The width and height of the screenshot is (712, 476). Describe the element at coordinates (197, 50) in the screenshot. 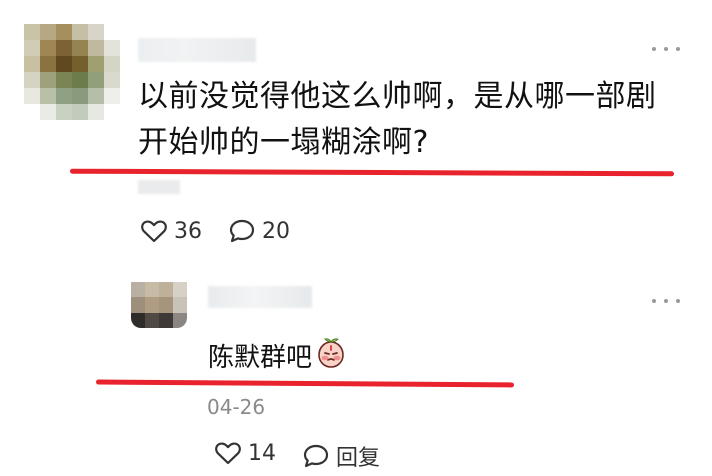

I see `comment-username-blurred` at that location.